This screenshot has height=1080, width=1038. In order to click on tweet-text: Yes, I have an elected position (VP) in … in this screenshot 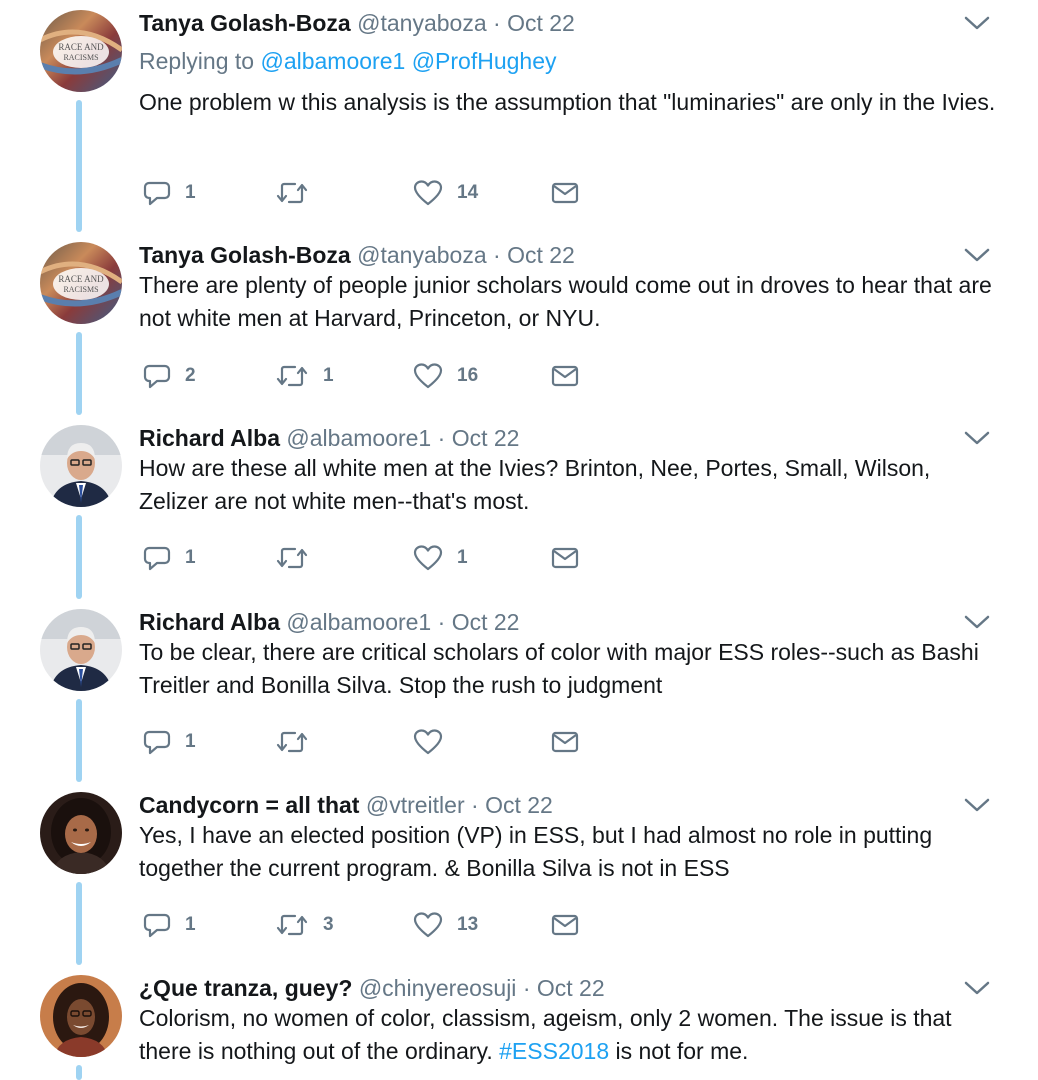, I will do `click(536, 851)`.